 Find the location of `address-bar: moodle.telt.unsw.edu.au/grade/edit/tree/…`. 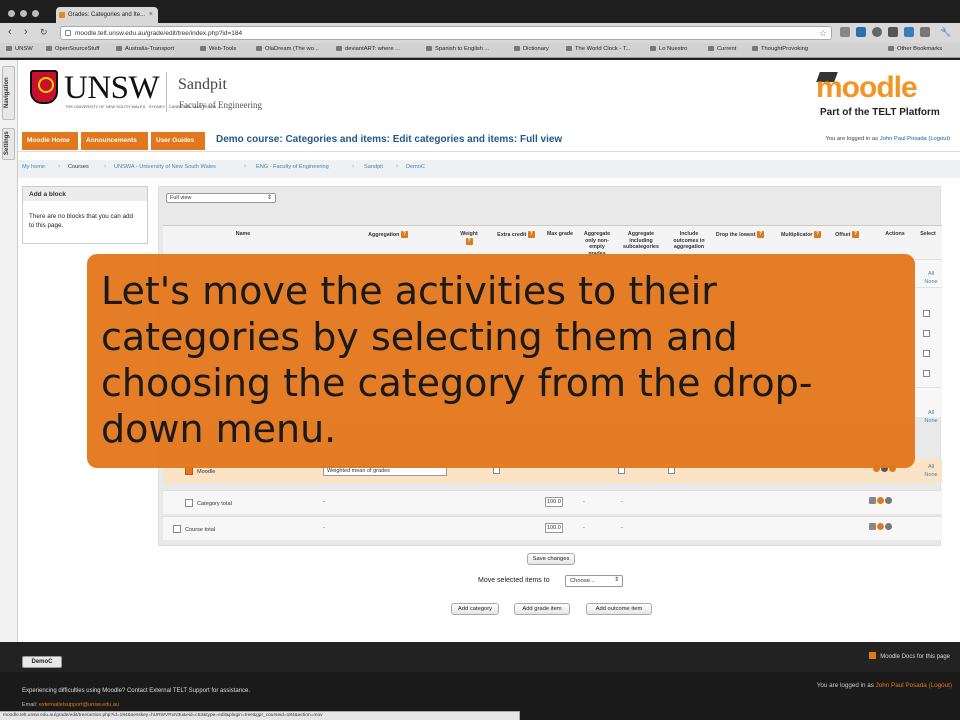

address-bar: moodle.telt.unsw.edu.au/grade/edit/tree/… is located at coordinates (446, 33).